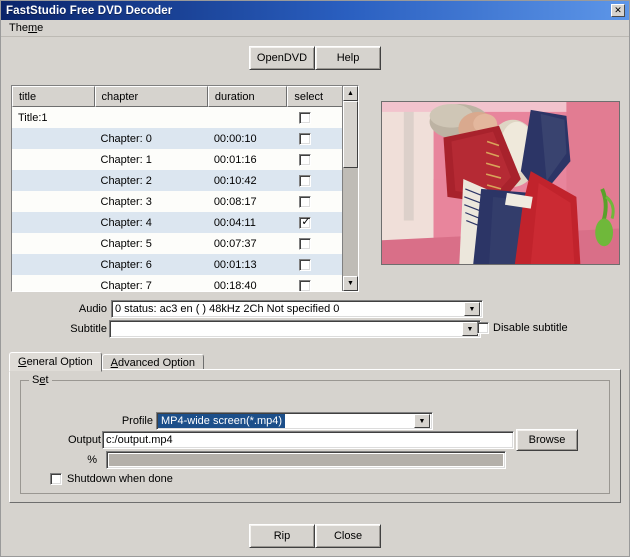 This screenshot has width=630, height=557. What do you see at coordinates (350, 283) in the screenshot?
I see `scroll-down-icon: ▼` at bounding box center [350, 283].